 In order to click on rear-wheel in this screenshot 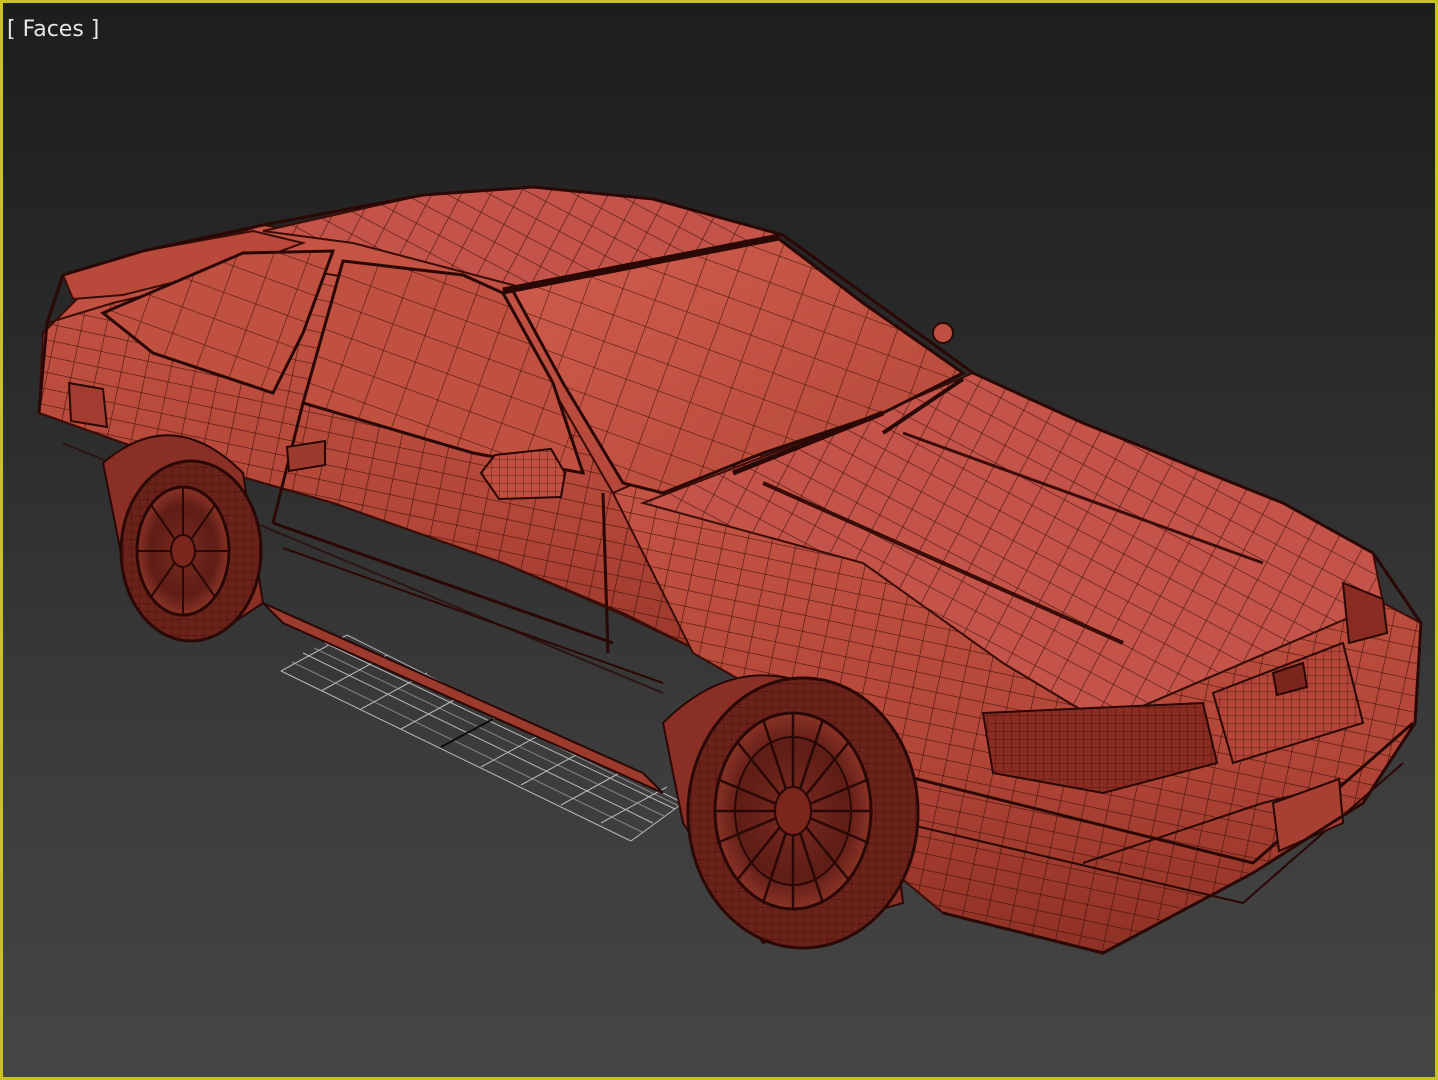, I will do `click(191, 551)`.